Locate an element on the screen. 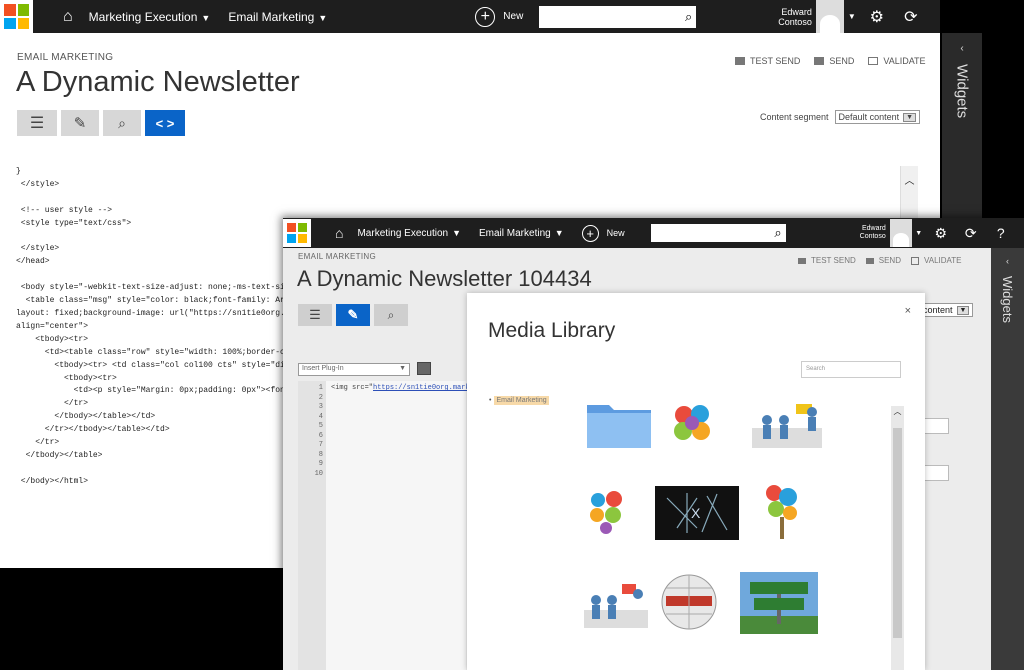 This screenshot has width=1024, height=670. code-icon: < > is located at coordinates (165, 123).